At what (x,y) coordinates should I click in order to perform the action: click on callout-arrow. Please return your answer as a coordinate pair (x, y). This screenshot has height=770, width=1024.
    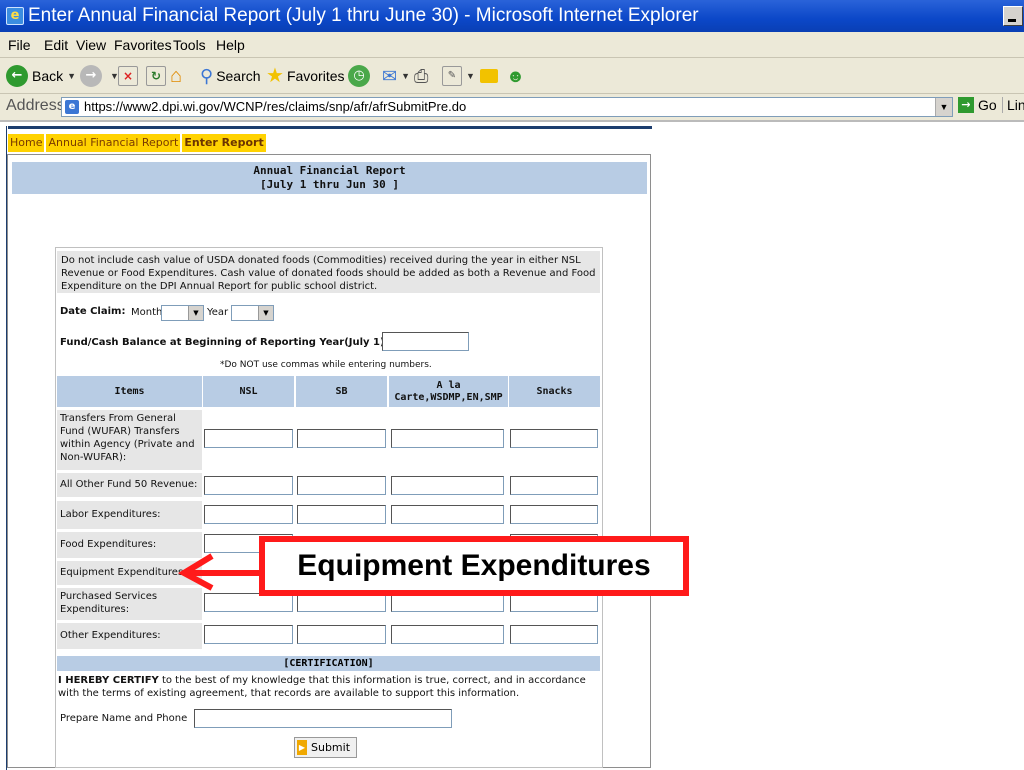
    Looking at the image, I should click on (219, 572).